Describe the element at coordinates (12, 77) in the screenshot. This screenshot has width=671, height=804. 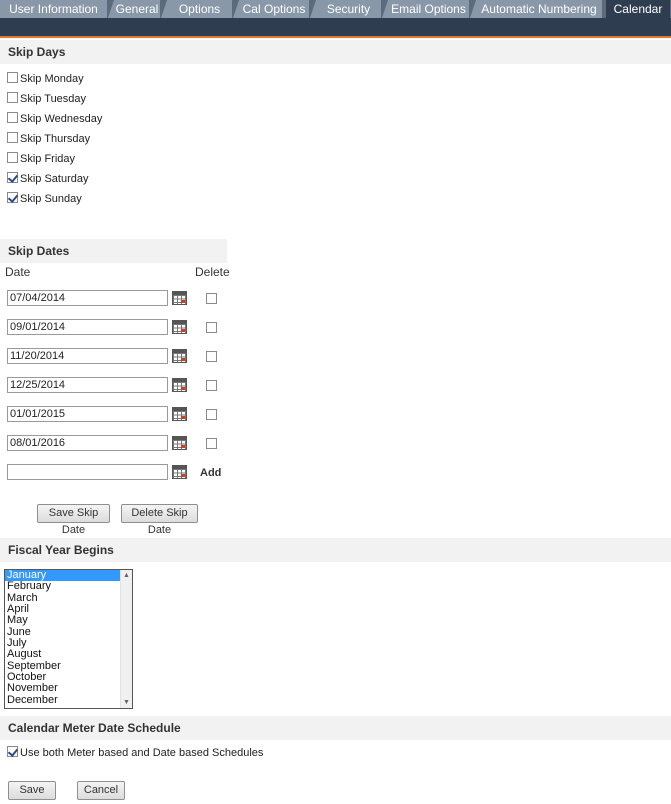
I see `skip-monday-checkbox` at that location.